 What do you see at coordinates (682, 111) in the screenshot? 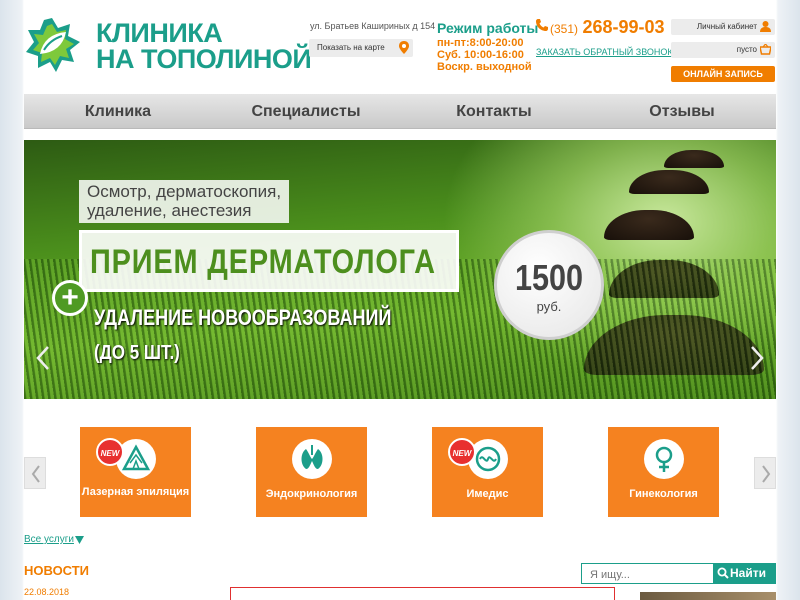
I see `nav-item-reviews: Отзывы` at bounding box center [682, 111].